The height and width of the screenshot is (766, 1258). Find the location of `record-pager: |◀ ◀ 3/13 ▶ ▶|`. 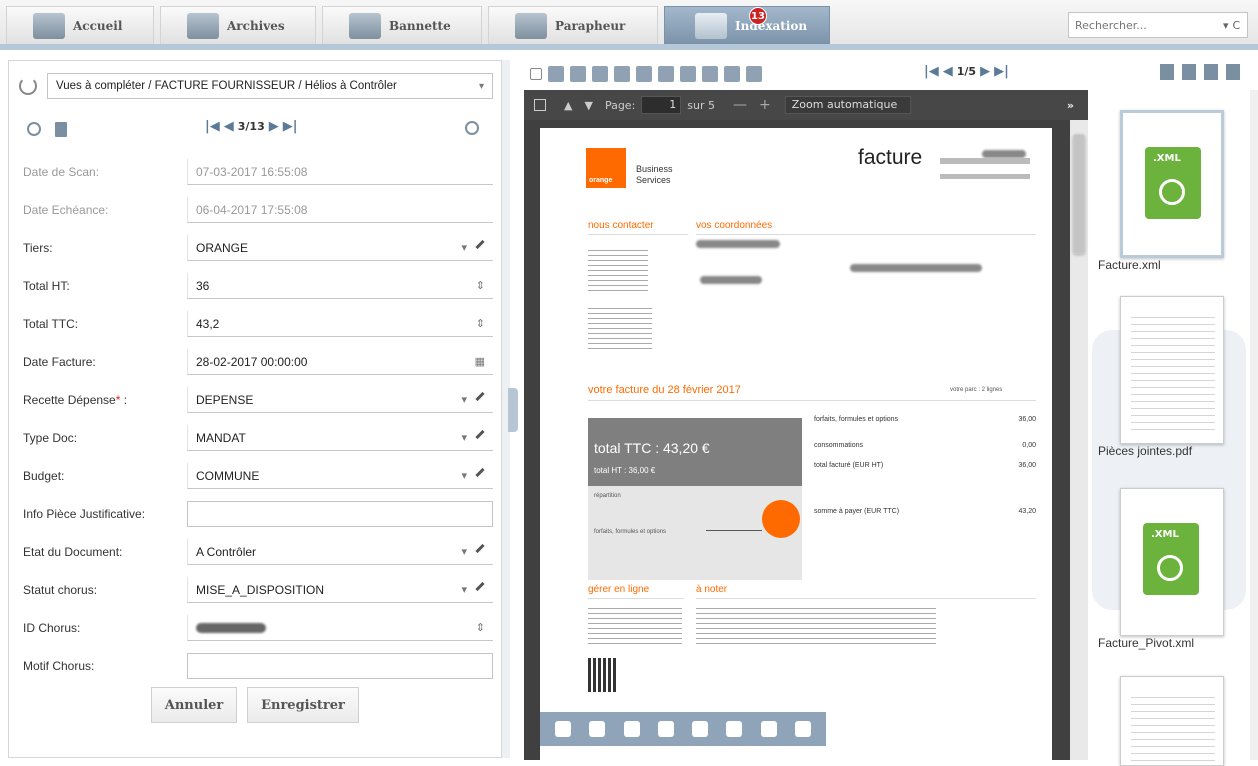

record-pager: |◀ ◀ 3/13 ▶ ▶| is located at coordinates (251, 126).